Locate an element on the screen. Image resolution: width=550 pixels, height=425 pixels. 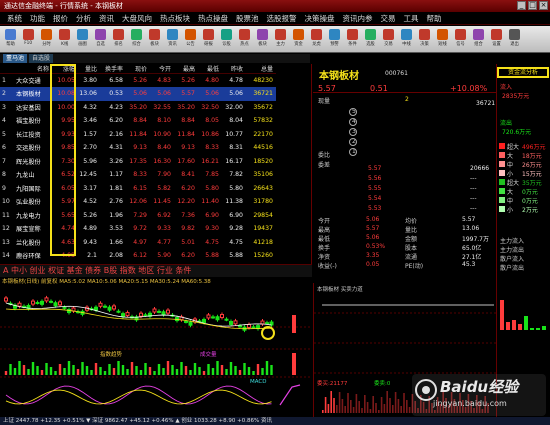
quote-header-9: 昨收 is located at coordinates (234, 69).